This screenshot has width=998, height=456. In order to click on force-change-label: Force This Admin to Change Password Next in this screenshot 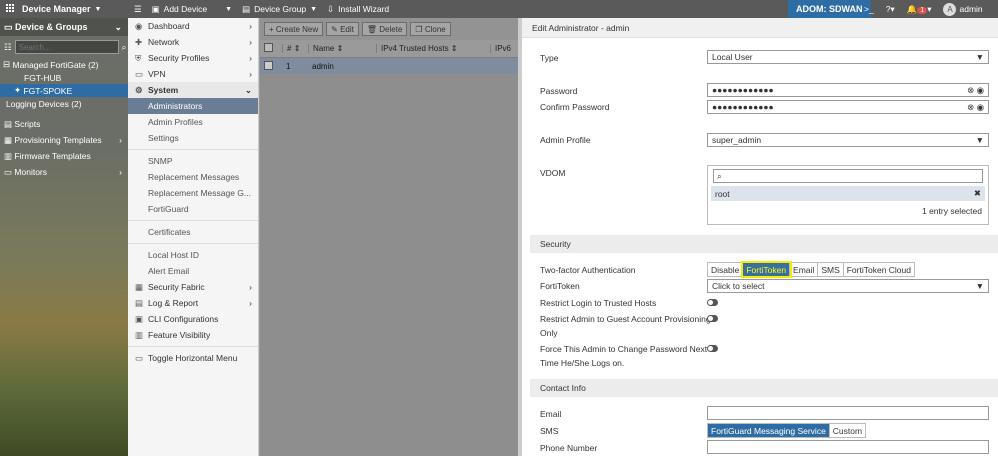, I will do `click(624, 349)`.